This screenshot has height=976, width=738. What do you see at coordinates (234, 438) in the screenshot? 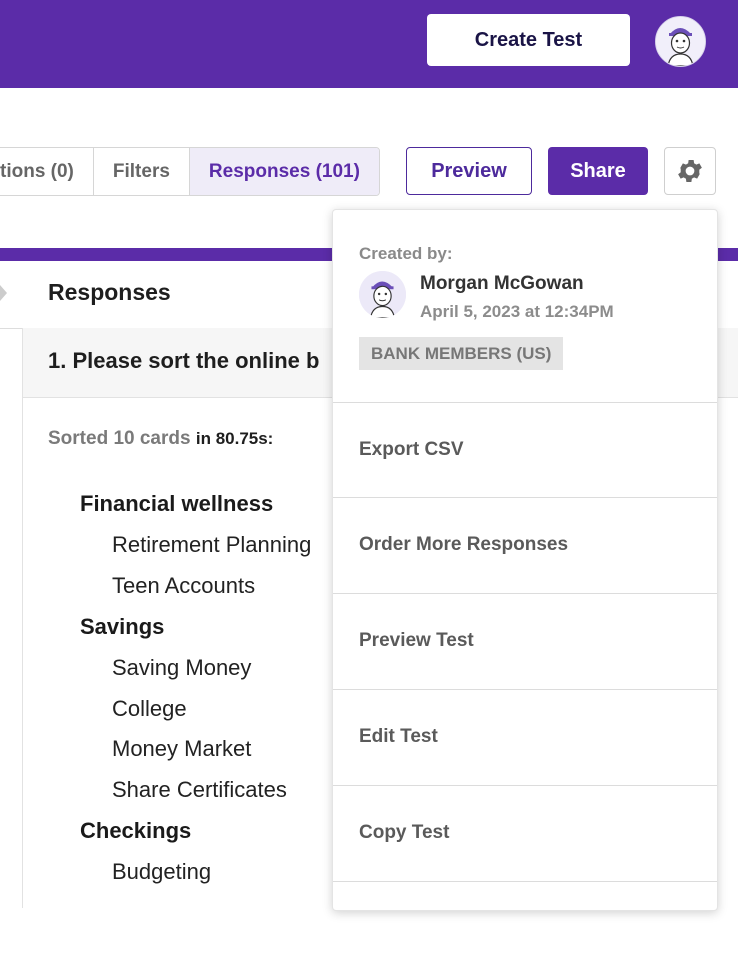
I see `sorted-time: in 80.75s:` at bounding box center [234, 438].